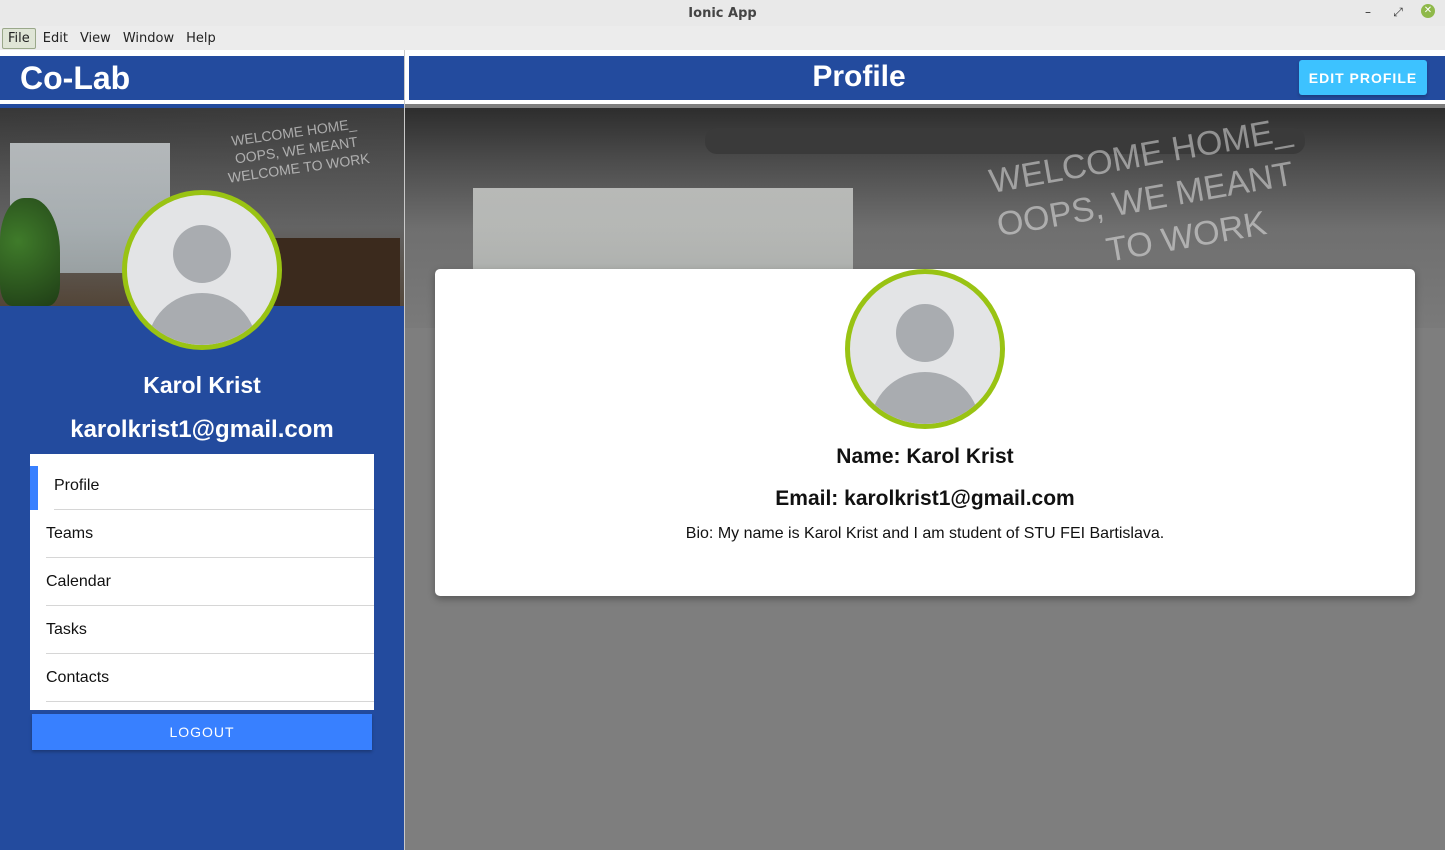 Image resolution: width=1445 pixels, height=850 pixels. Describe the element at coordinates (19, 38) in the screenshot. I see `menu-file: File` at that location.